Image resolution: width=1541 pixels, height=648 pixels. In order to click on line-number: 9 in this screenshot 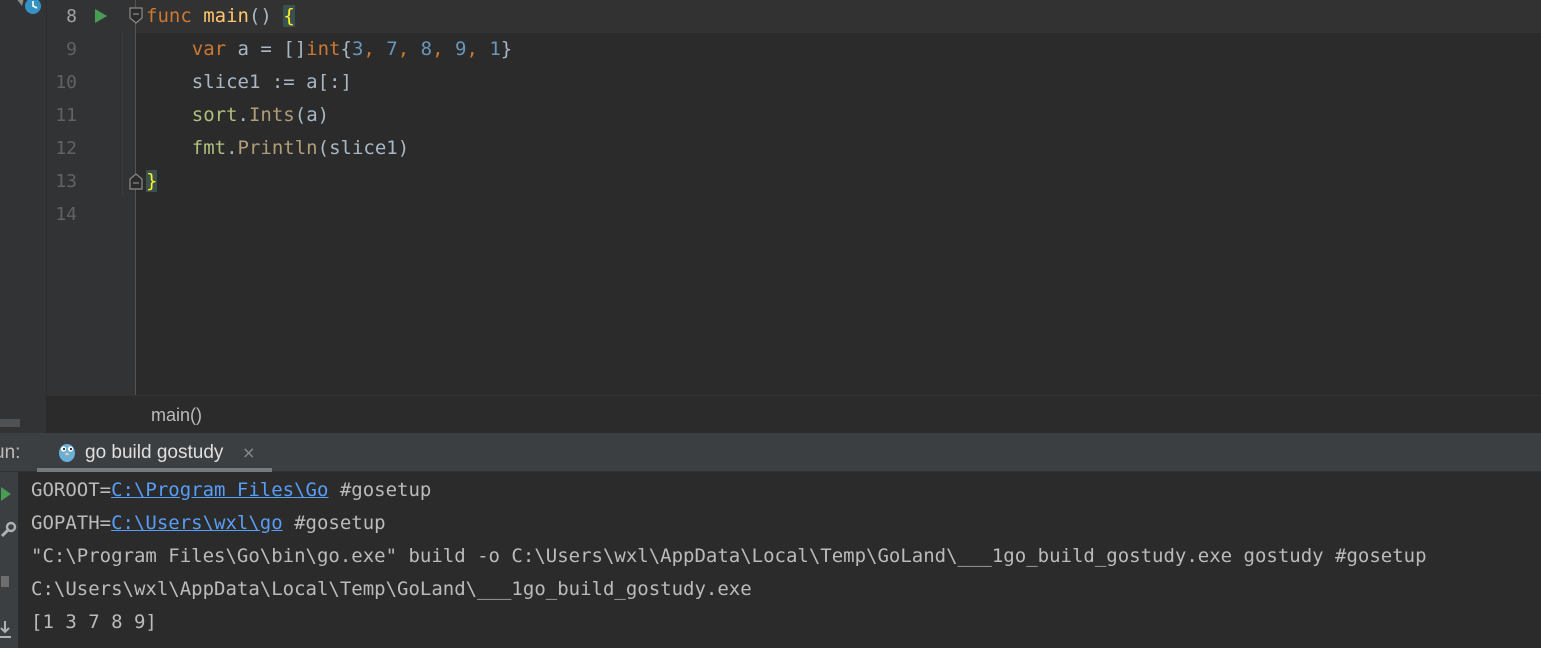, I will do `click(71, 49)`.